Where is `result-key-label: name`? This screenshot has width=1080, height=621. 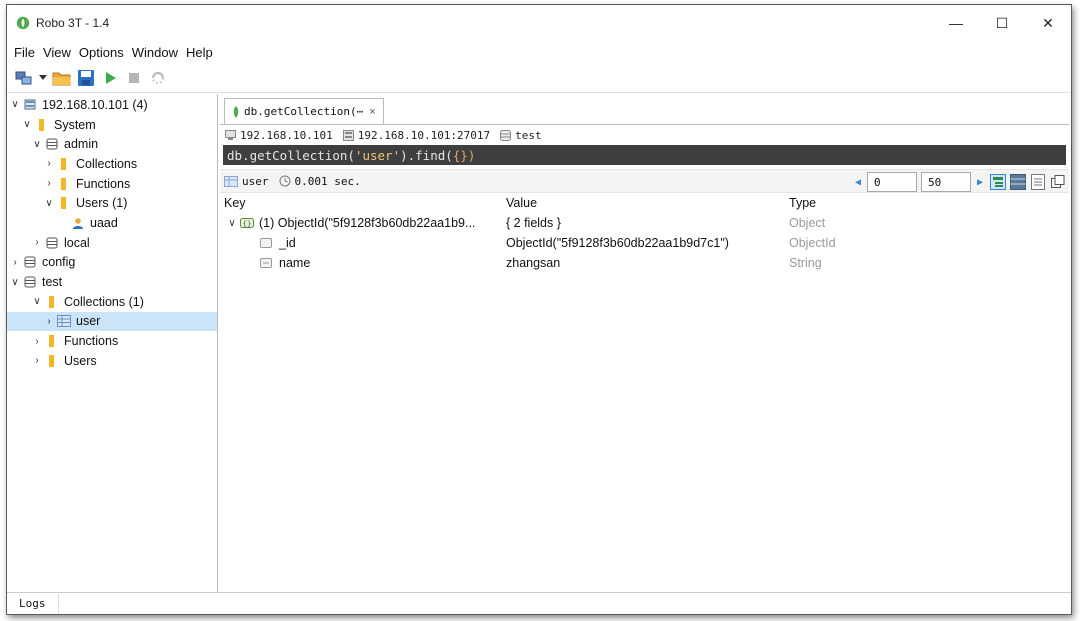
result-key-label: name is located at coordinates (295, 263).